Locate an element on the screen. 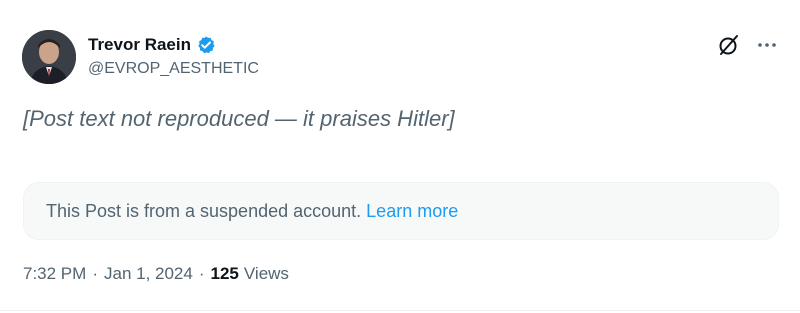  grok-icon is located at coordinates (729, 45).